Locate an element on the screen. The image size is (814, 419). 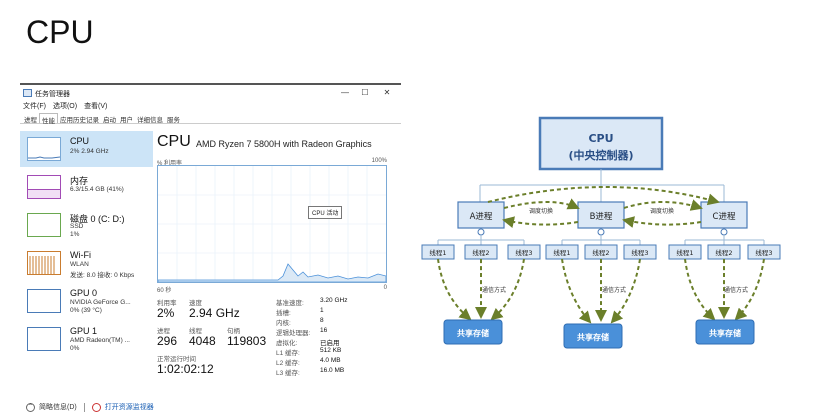
sidebar-item-label: CPU is located at coordinates (80, 141).